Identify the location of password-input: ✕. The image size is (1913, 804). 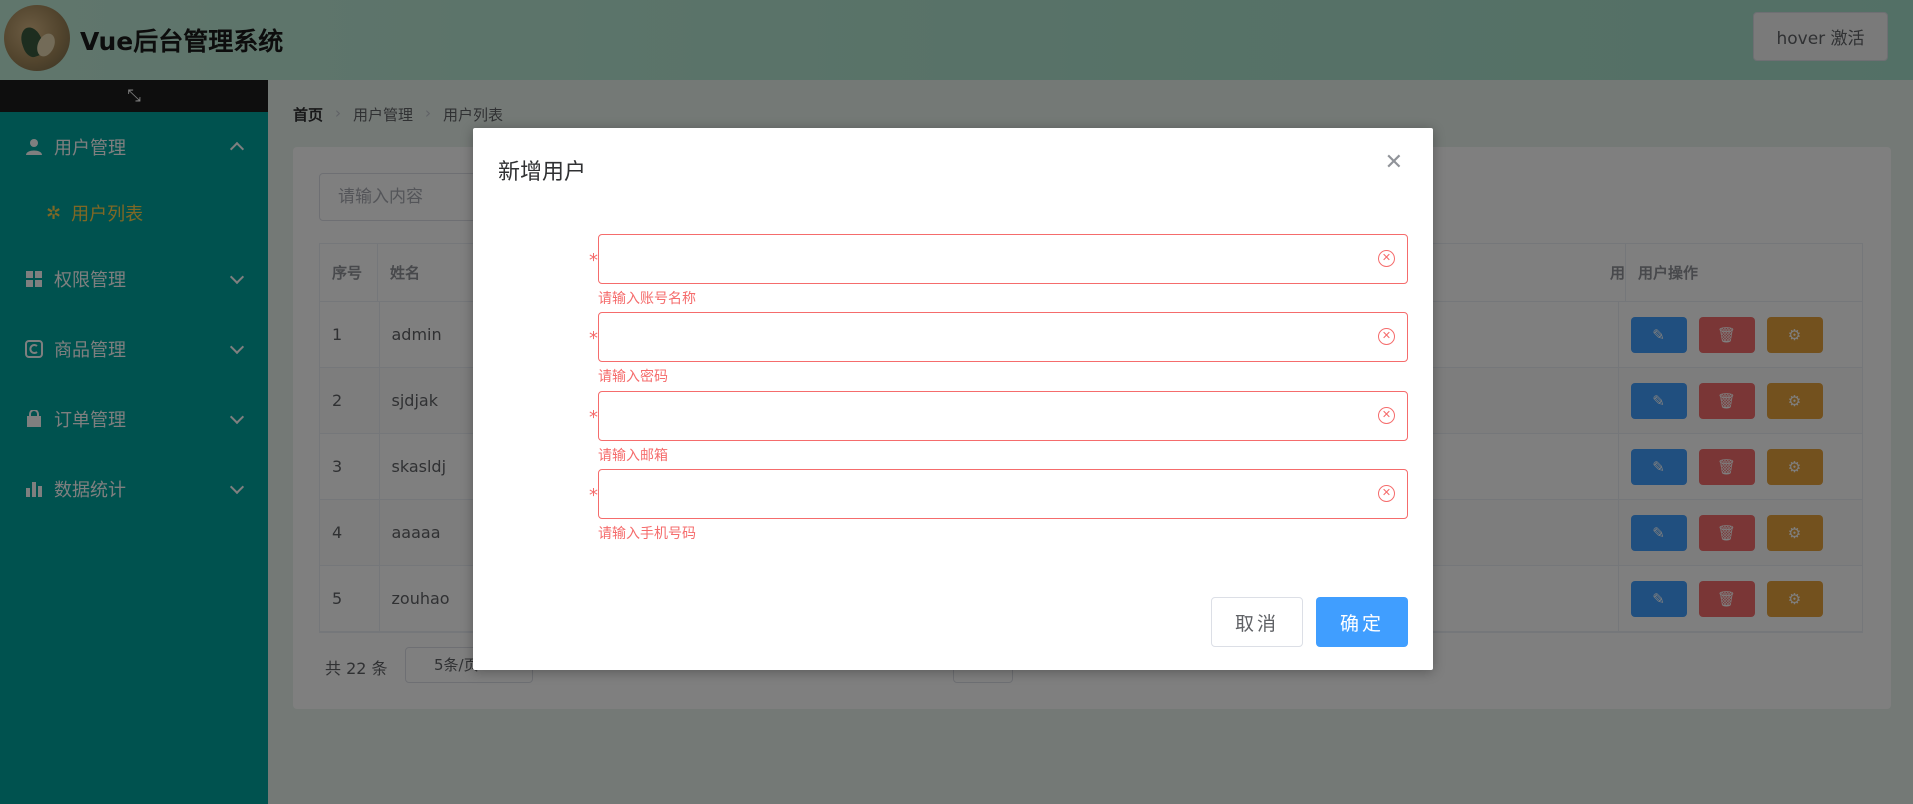
(1003, 337).